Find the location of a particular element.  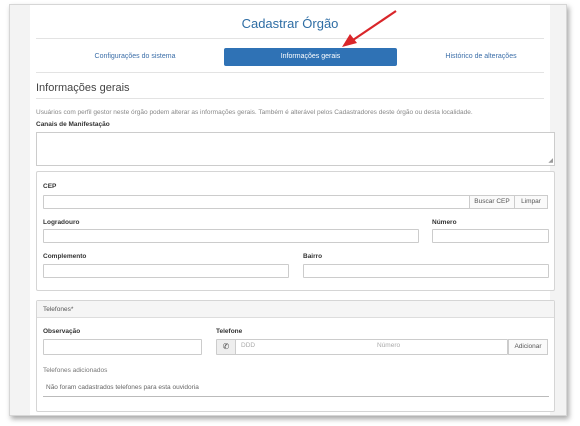

page-title: Cadastrar Órgão is located at coordinates (290, 23).